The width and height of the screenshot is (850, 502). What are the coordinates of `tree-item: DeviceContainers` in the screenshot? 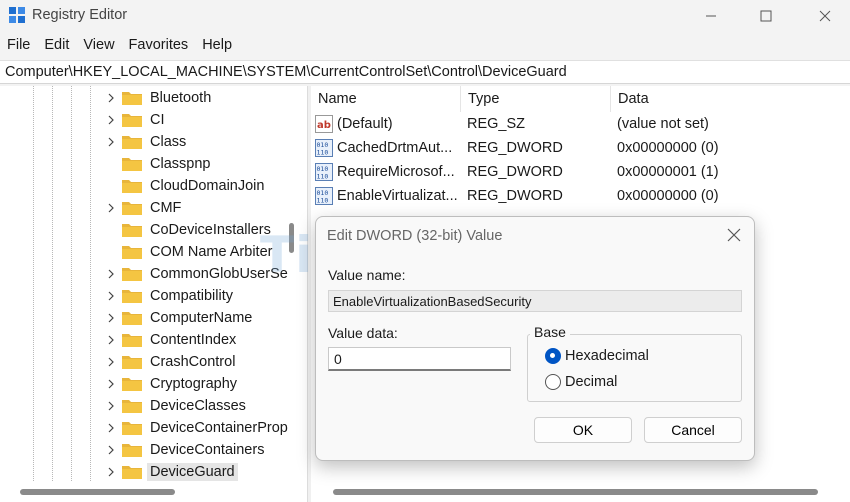 It's located at (204, 450).